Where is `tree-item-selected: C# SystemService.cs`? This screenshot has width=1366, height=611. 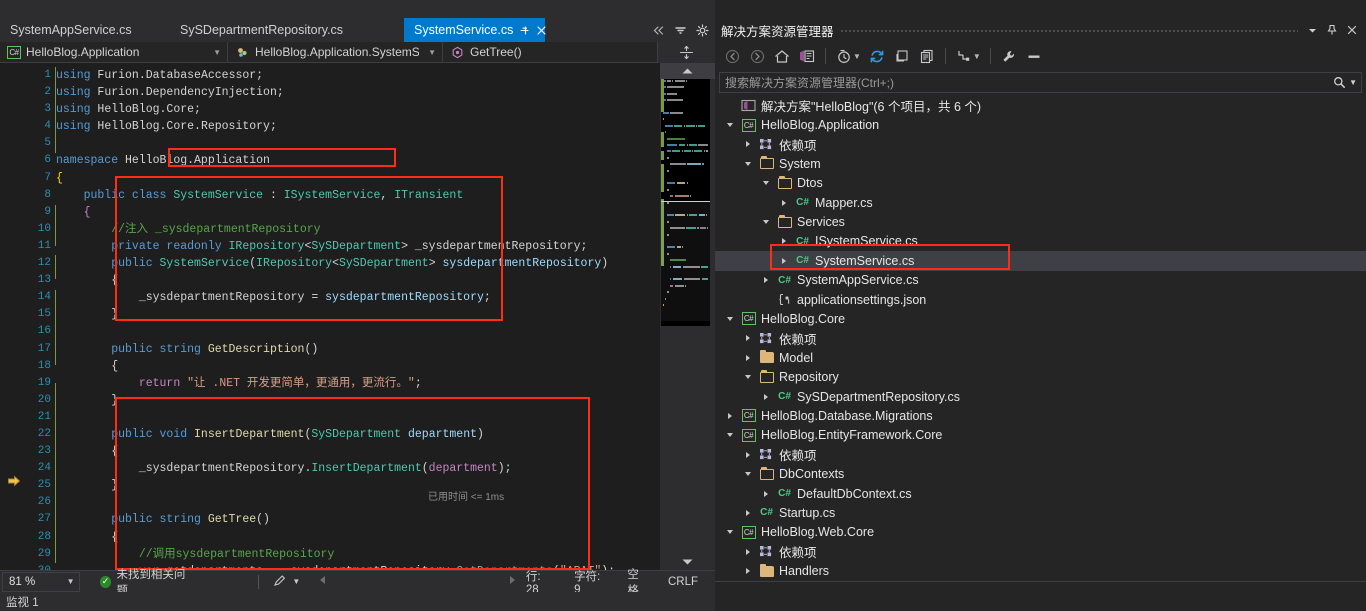
tree-item-selected: C# SystemService.cs is located at coordinates (1040, 261).